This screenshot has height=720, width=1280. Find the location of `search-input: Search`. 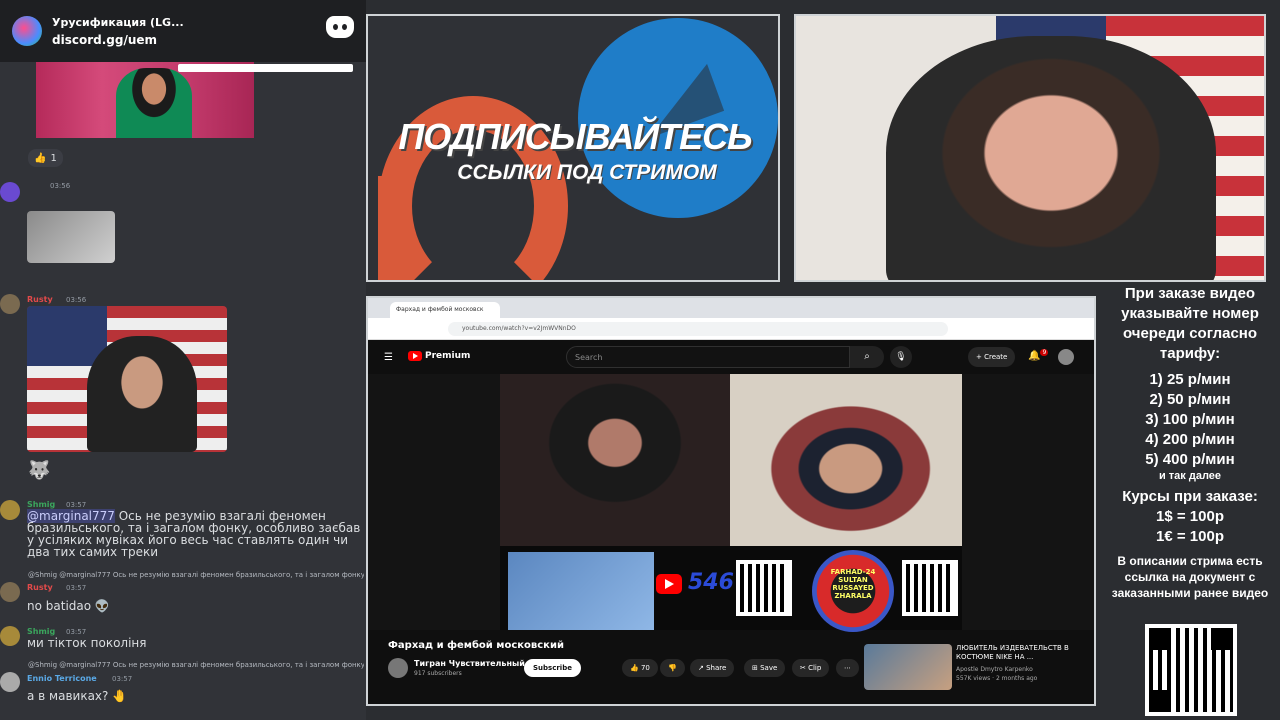

search-input: Search is located at coordinates (708, 357).